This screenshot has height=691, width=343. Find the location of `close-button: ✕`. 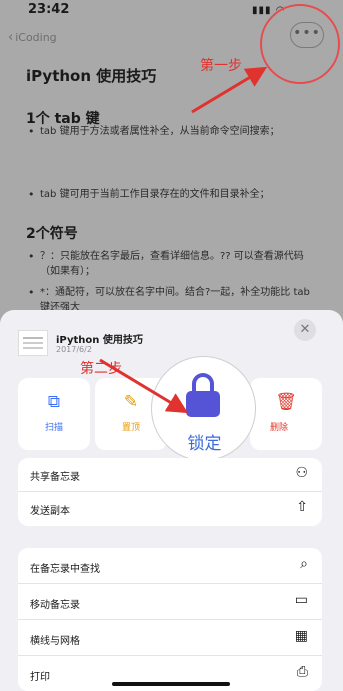

close-button: ✕ is located at coordinates (305, 330).